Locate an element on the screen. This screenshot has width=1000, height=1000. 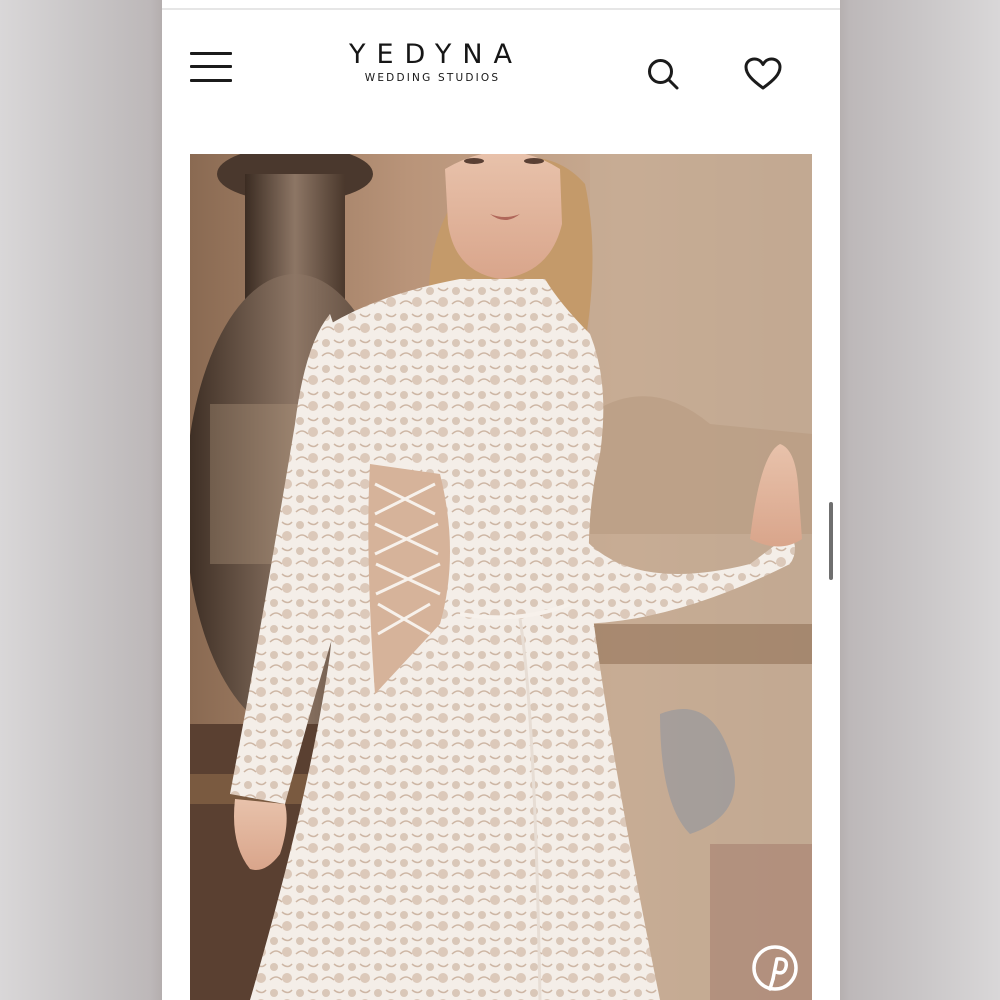
brand-logo: YEDYNA WEDDING STUDIOS is located at coordinates (430, 62).